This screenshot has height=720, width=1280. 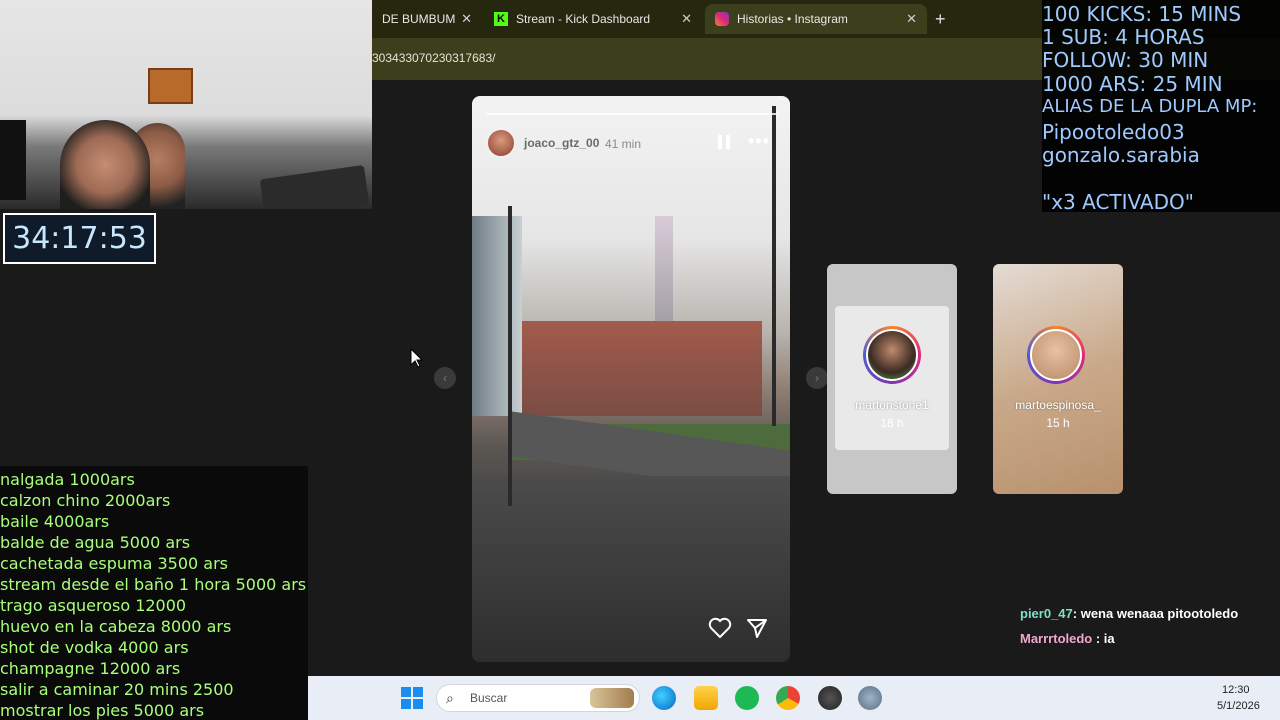 What do you see at coordinates (792, 19) in the screenshot?
I see `tab-label: Historias • Instagram` at bounding box center [792, 19].